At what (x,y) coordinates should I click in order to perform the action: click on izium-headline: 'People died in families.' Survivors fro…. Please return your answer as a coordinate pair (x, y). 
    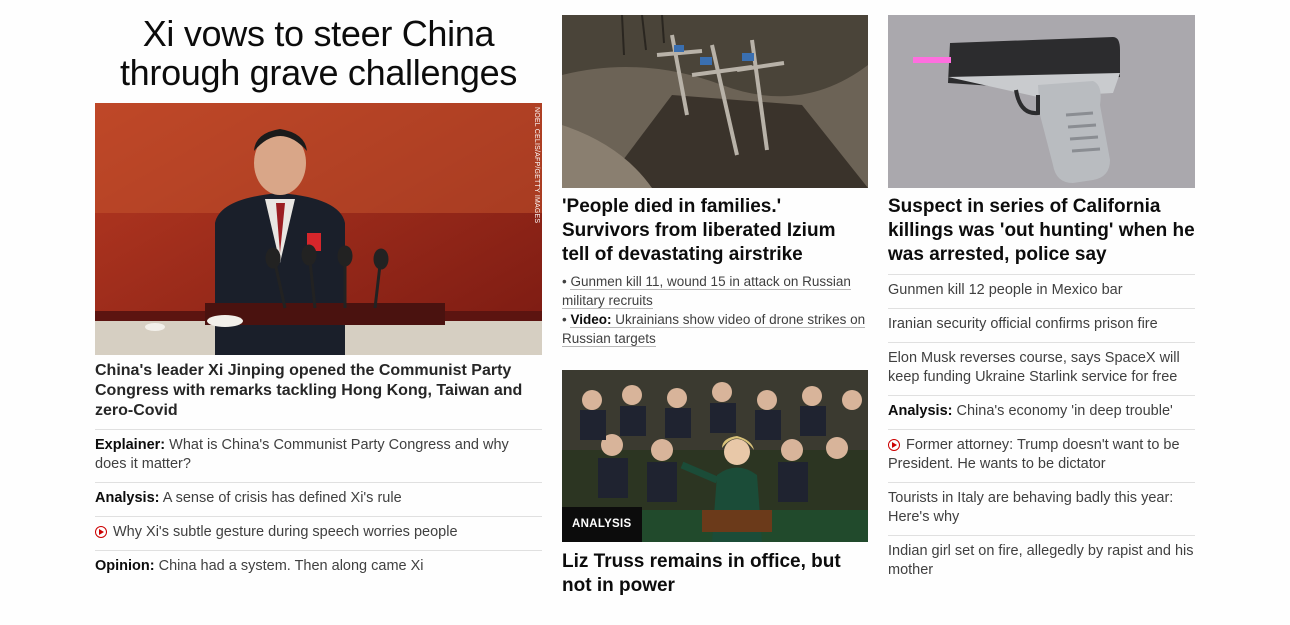
    Looking at the image, I should click on (715, 231).